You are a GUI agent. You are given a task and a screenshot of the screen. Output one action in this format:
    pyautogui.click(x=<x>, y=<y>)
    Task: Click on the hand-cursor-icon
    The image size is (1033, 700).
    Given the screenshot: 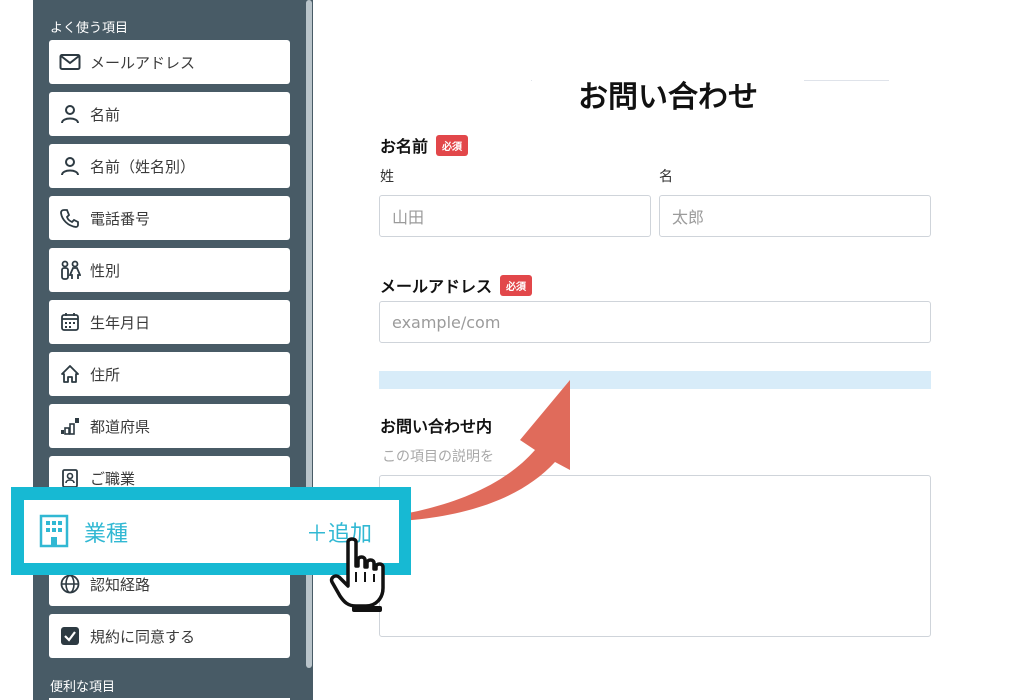 What is the action you would take?
    pyautogui.click(x=357, y=574)
    